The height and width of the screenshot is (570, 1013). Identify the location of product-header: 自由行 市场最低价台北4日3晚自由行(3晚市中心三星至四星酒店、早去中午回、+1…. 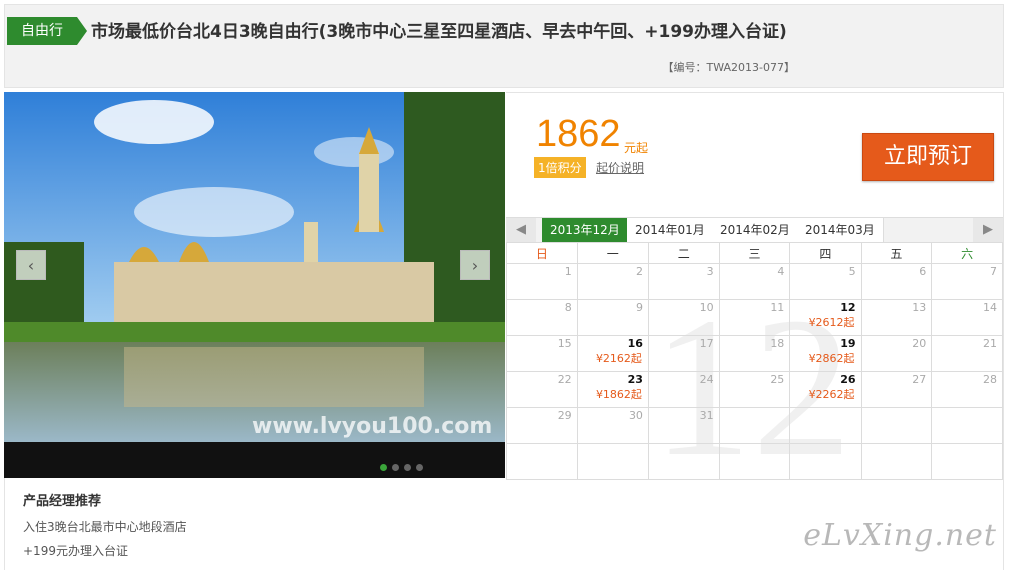
(504, 46).